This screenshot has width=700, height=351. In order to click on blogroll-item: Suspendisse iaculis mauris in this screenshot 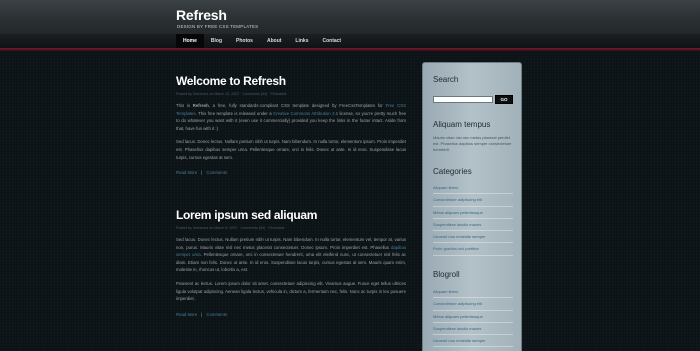, I will do `click(473, 329)`.